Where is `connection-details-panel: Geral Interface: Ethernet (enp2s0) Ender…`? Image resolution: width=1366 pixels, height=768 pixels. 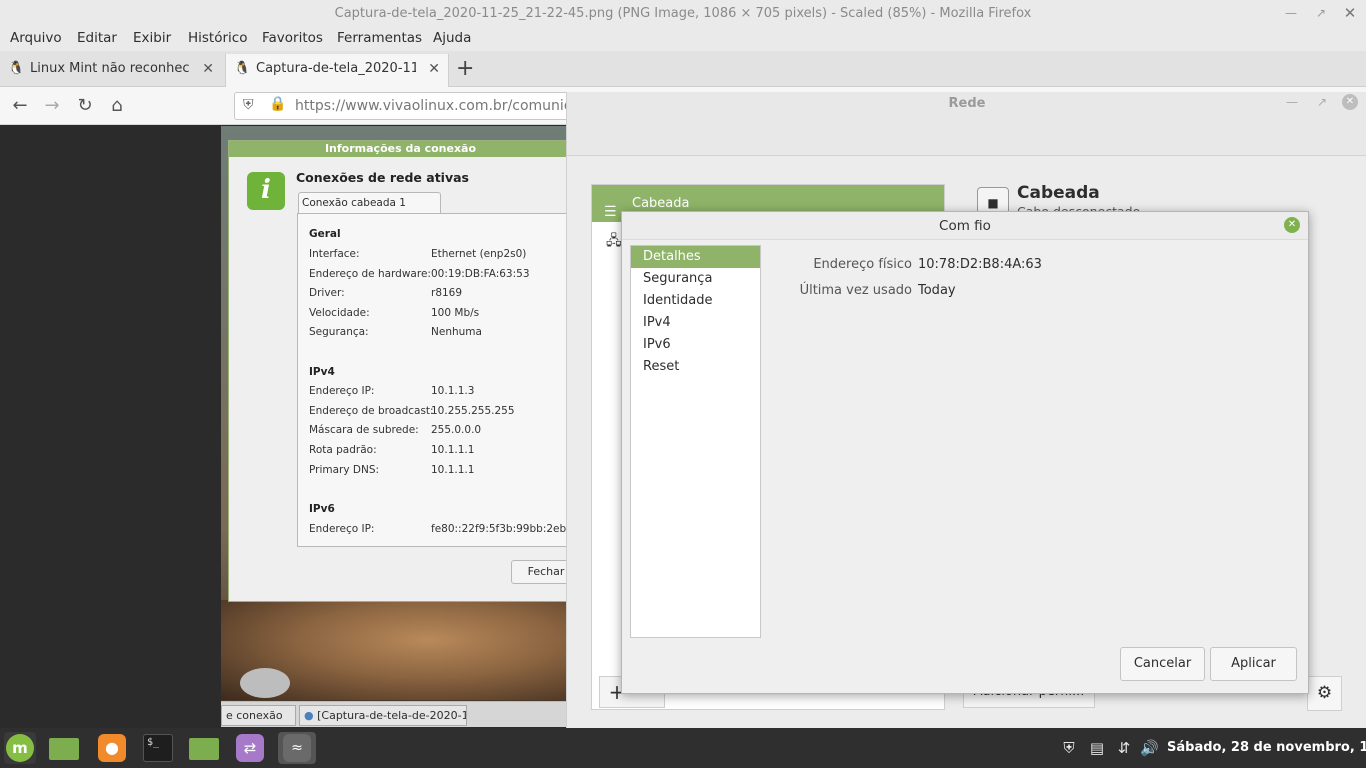
connection-details-panel: Geral Interface: Ethernet (enp2s0) Ender… is located at coordinates (442, 380).